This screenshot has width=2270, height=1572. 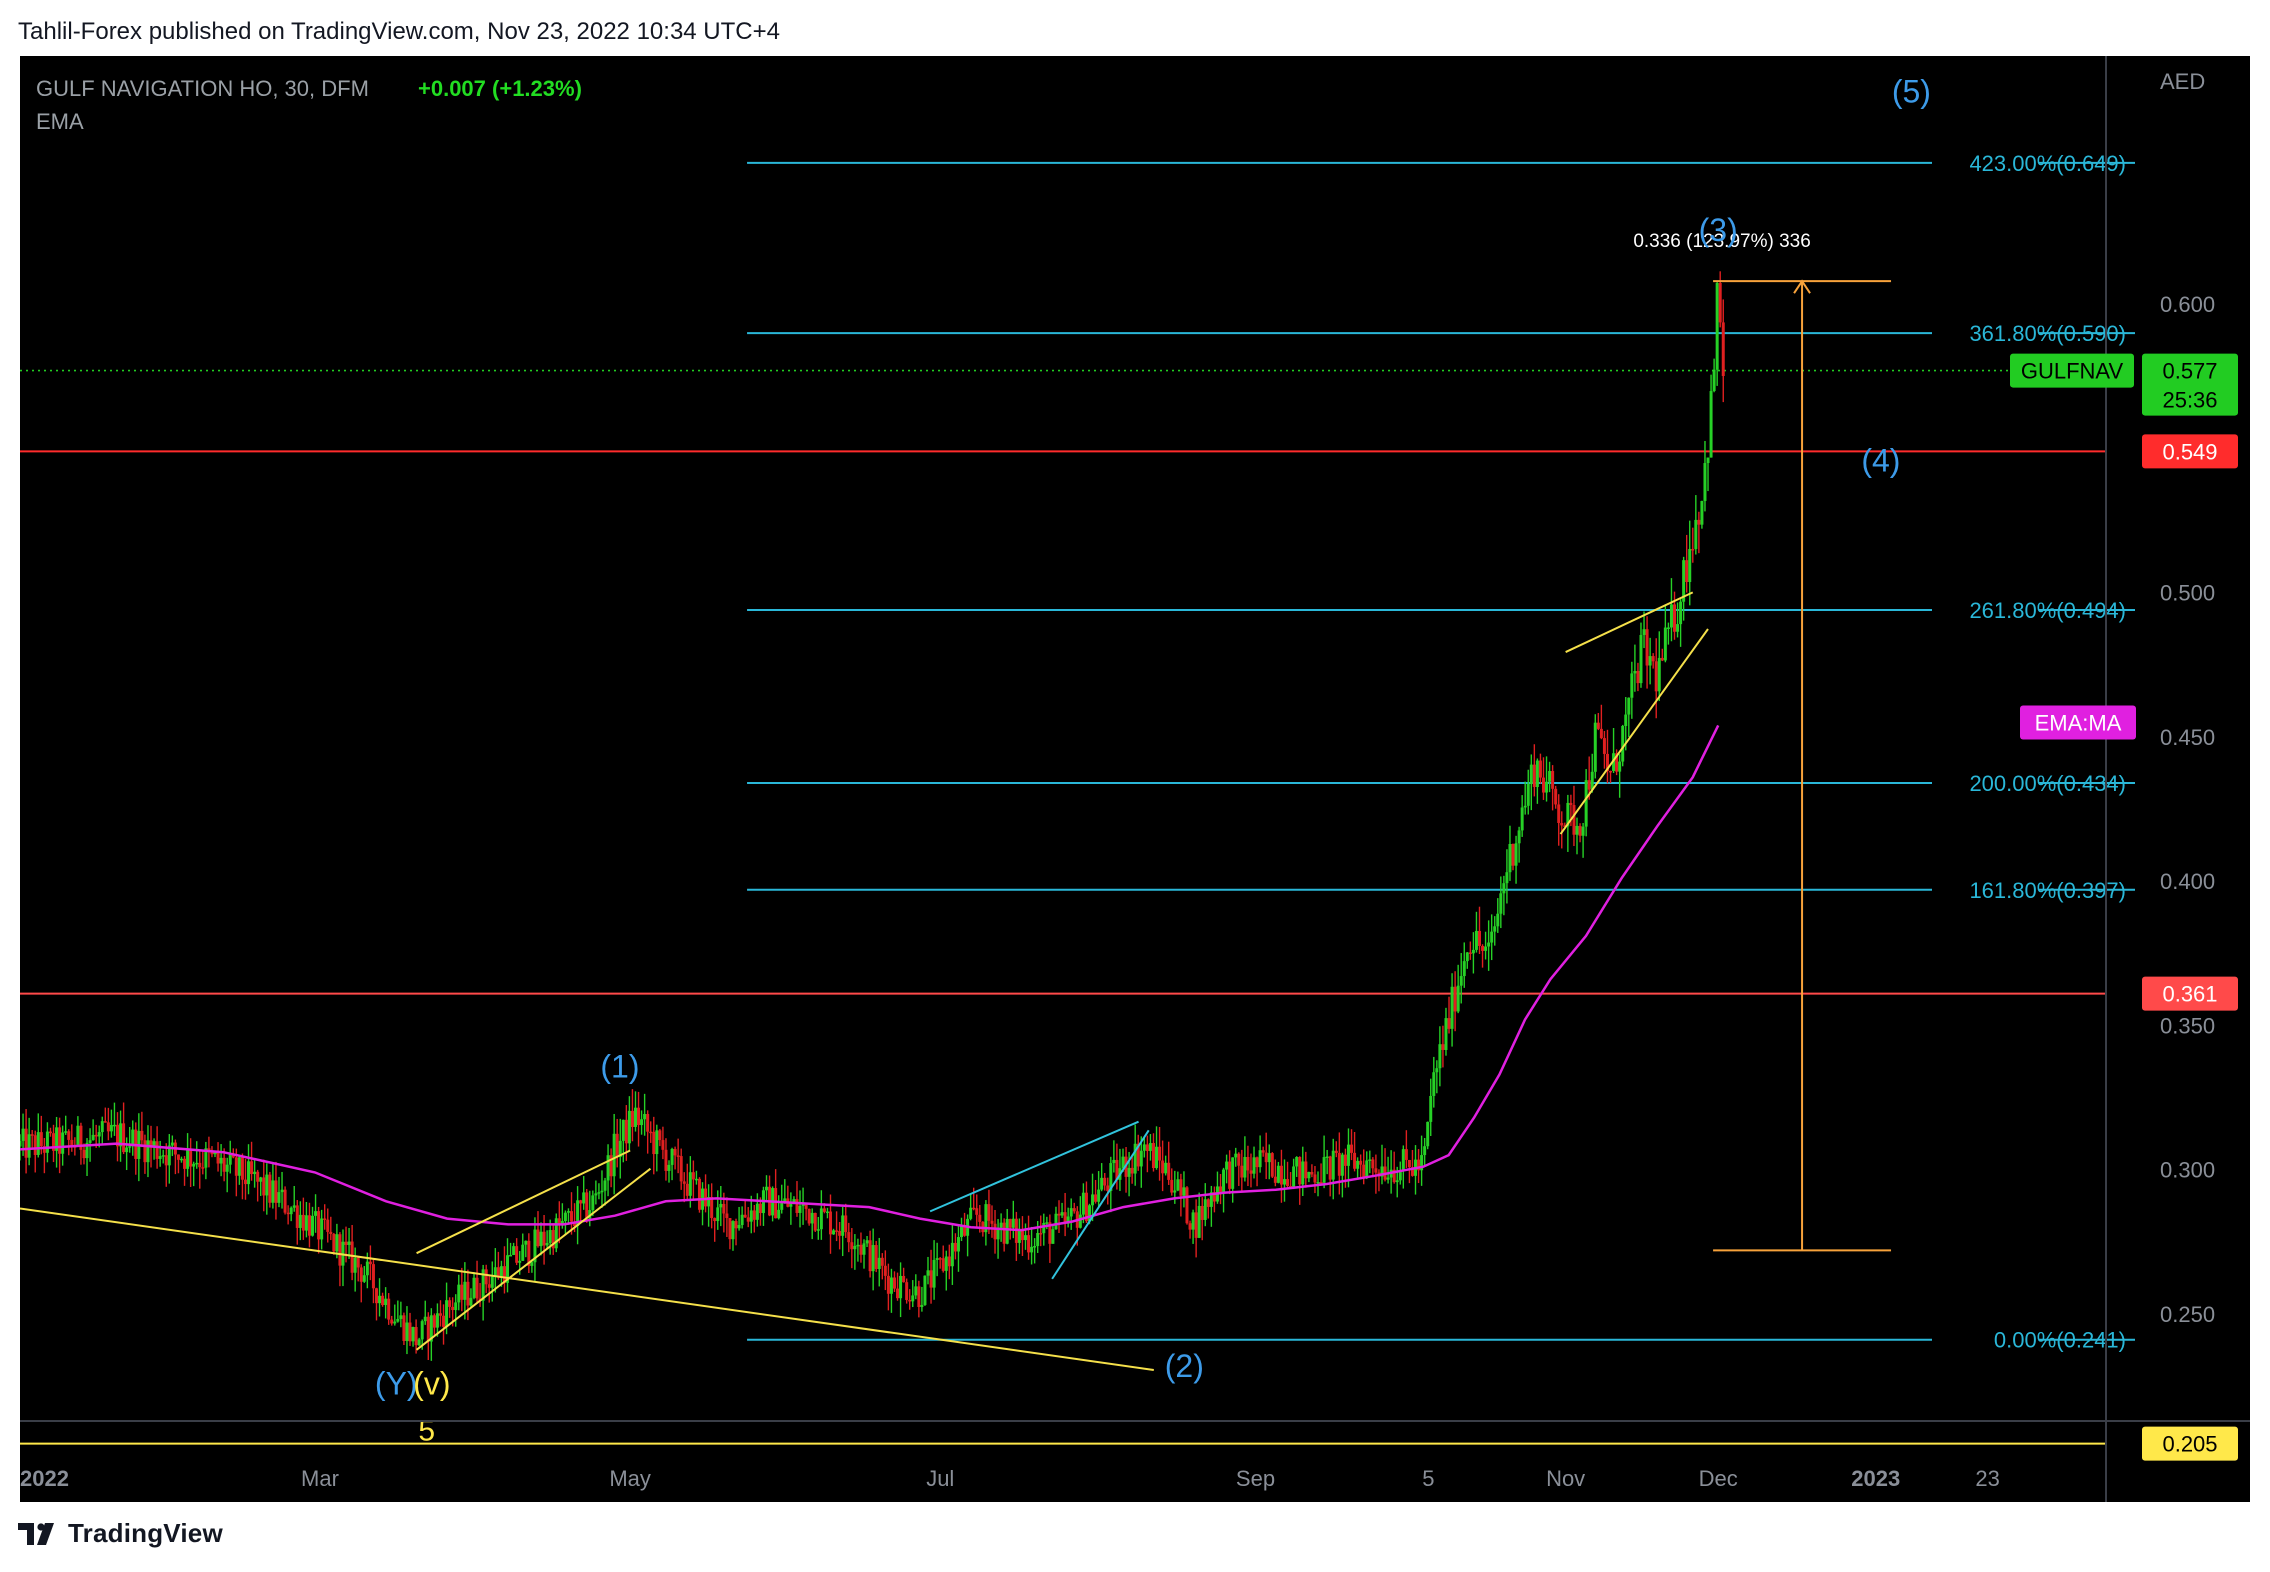 What do you see at coordinates (2187, 881) in the screenshot?
I see `y-tick-label: 0.400` at bounding box center [2187, 881].